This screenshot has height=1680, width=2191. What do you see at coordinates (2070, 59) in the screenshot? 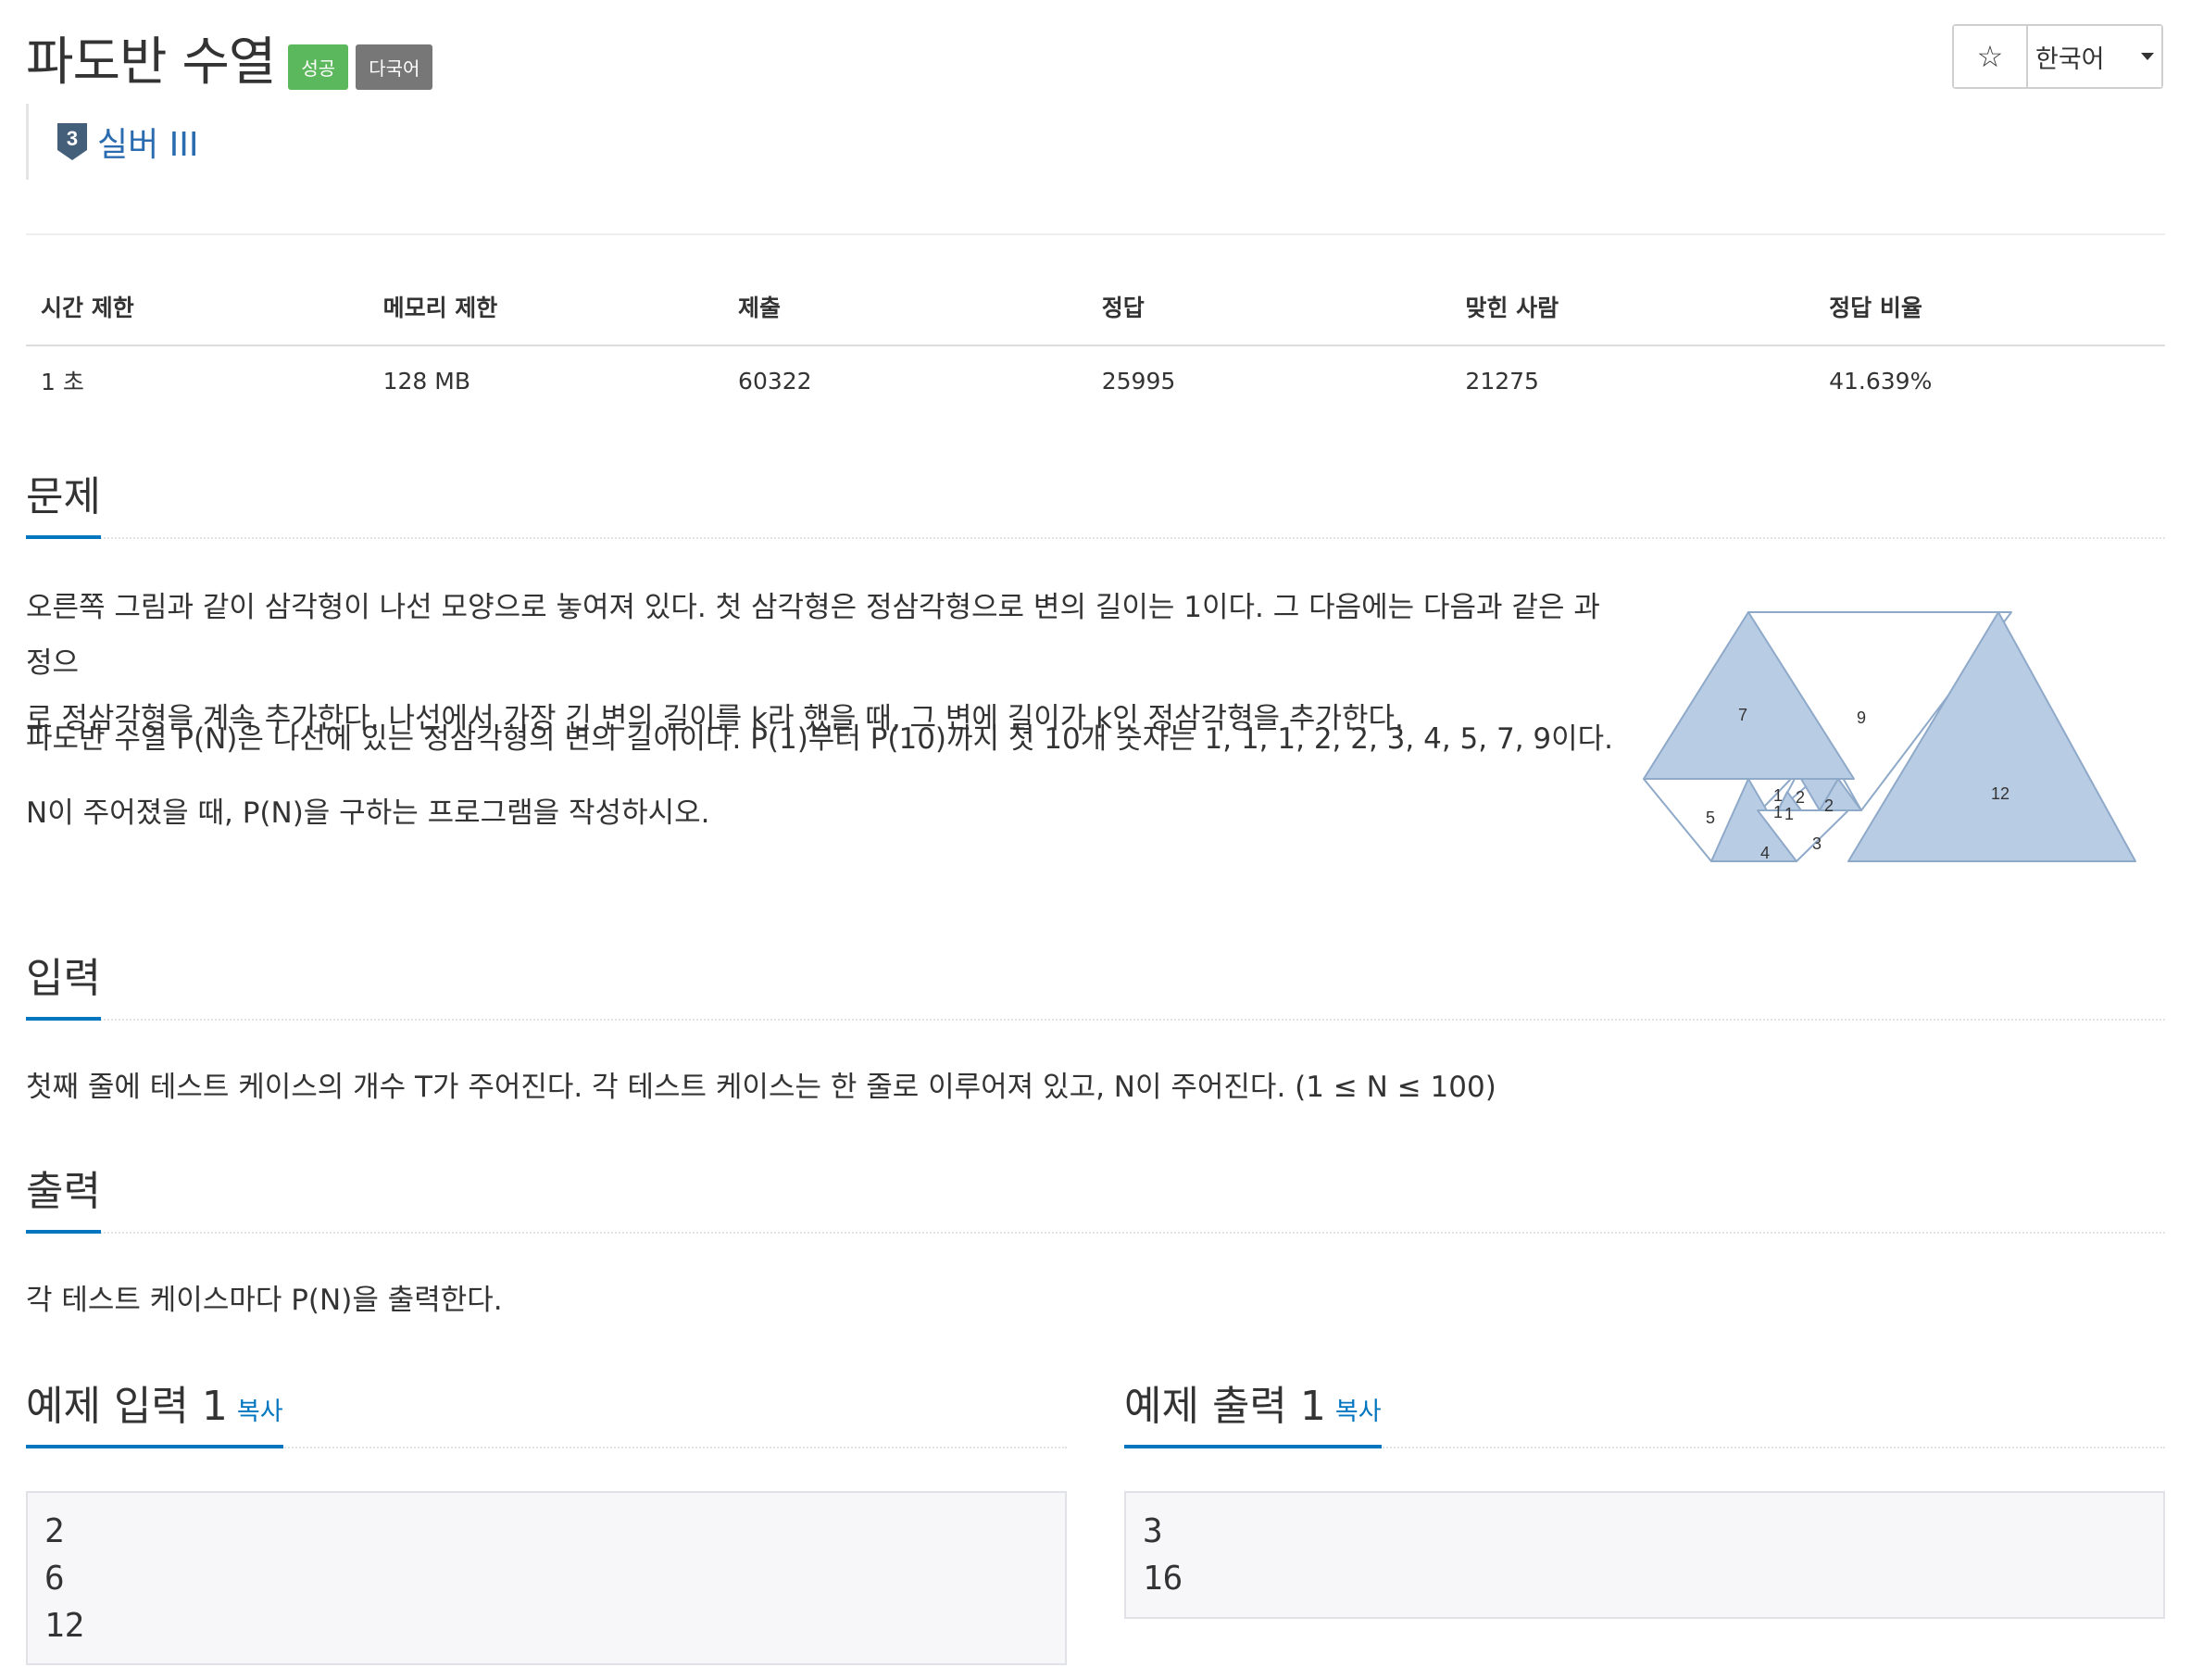
I see `language-label: 한국어` at bounding box center [2070, 59].